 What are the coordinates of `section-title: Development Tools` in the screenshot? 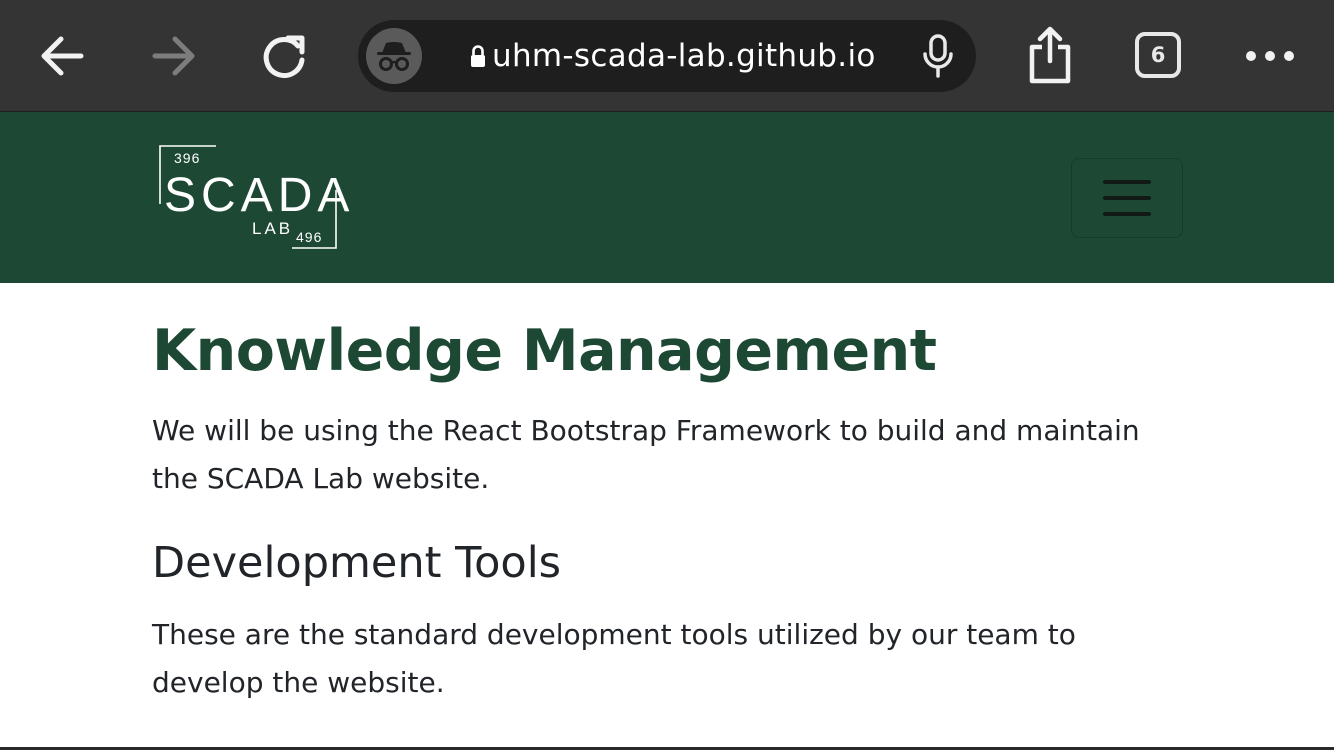 It's located at (357, 563).